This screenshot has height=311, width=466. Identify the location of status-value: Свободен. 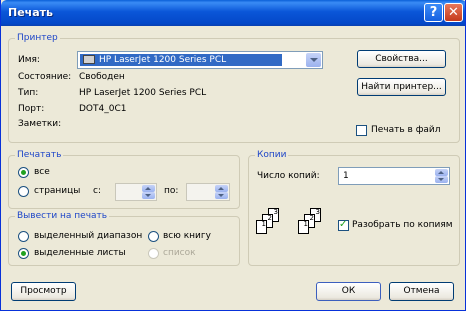
(102, 77).